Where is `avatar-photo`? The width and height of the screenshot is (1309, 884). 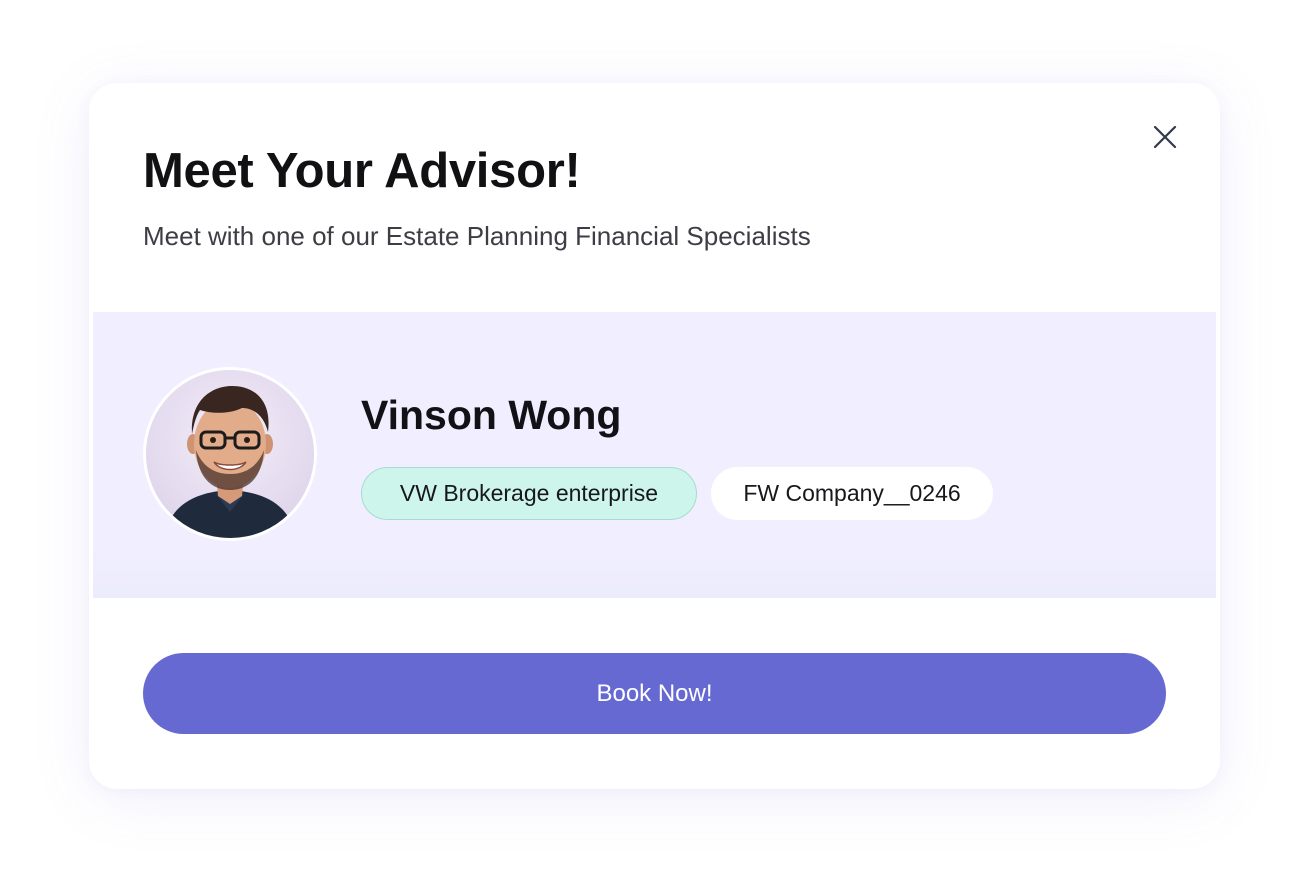
avatar-photo is located at coordinates (230, 454).